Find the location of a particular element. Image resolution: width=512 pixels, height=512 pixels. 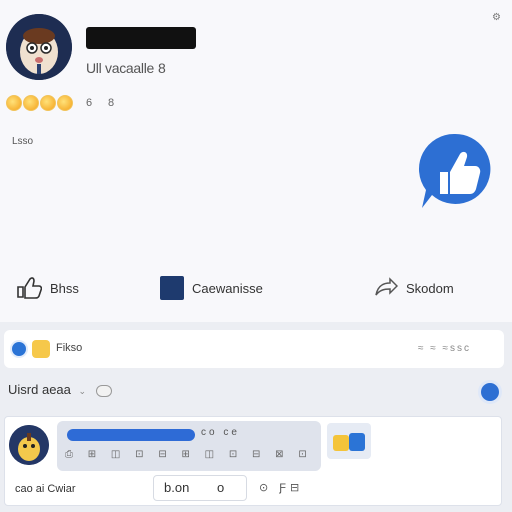

reaction-summary-label: Fikso is located at coordinates (69, 348).